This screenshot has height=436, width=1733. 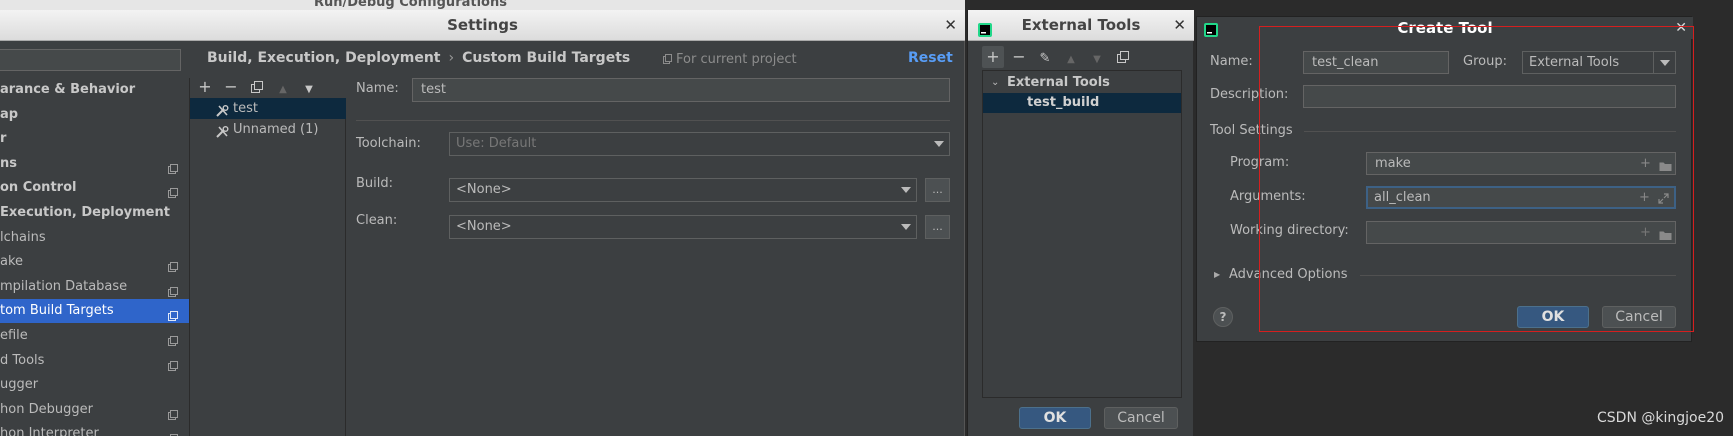 I want to click on create-tool-cancel-button: Cancel, so click(x=1639, y=317).